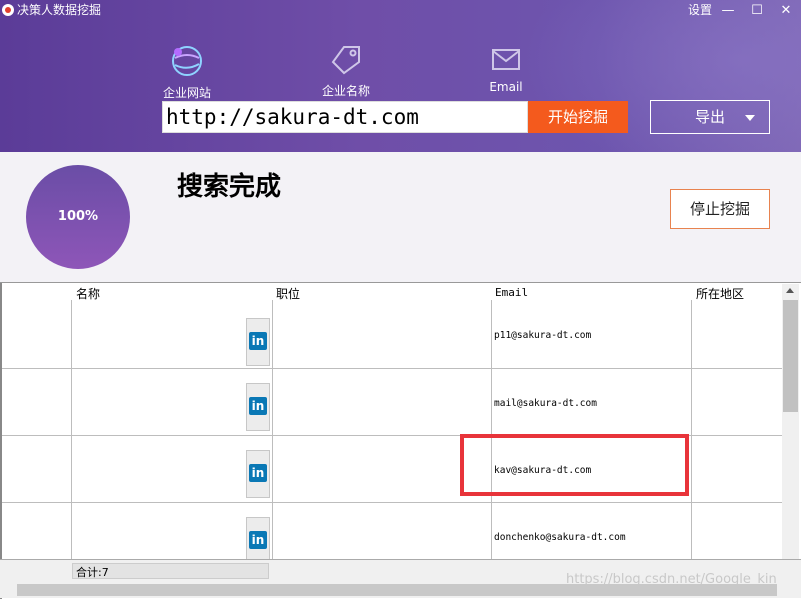 The width and height of the screenshot is (801, 599). I want to click on export-label: 导出, so click(710, 117).